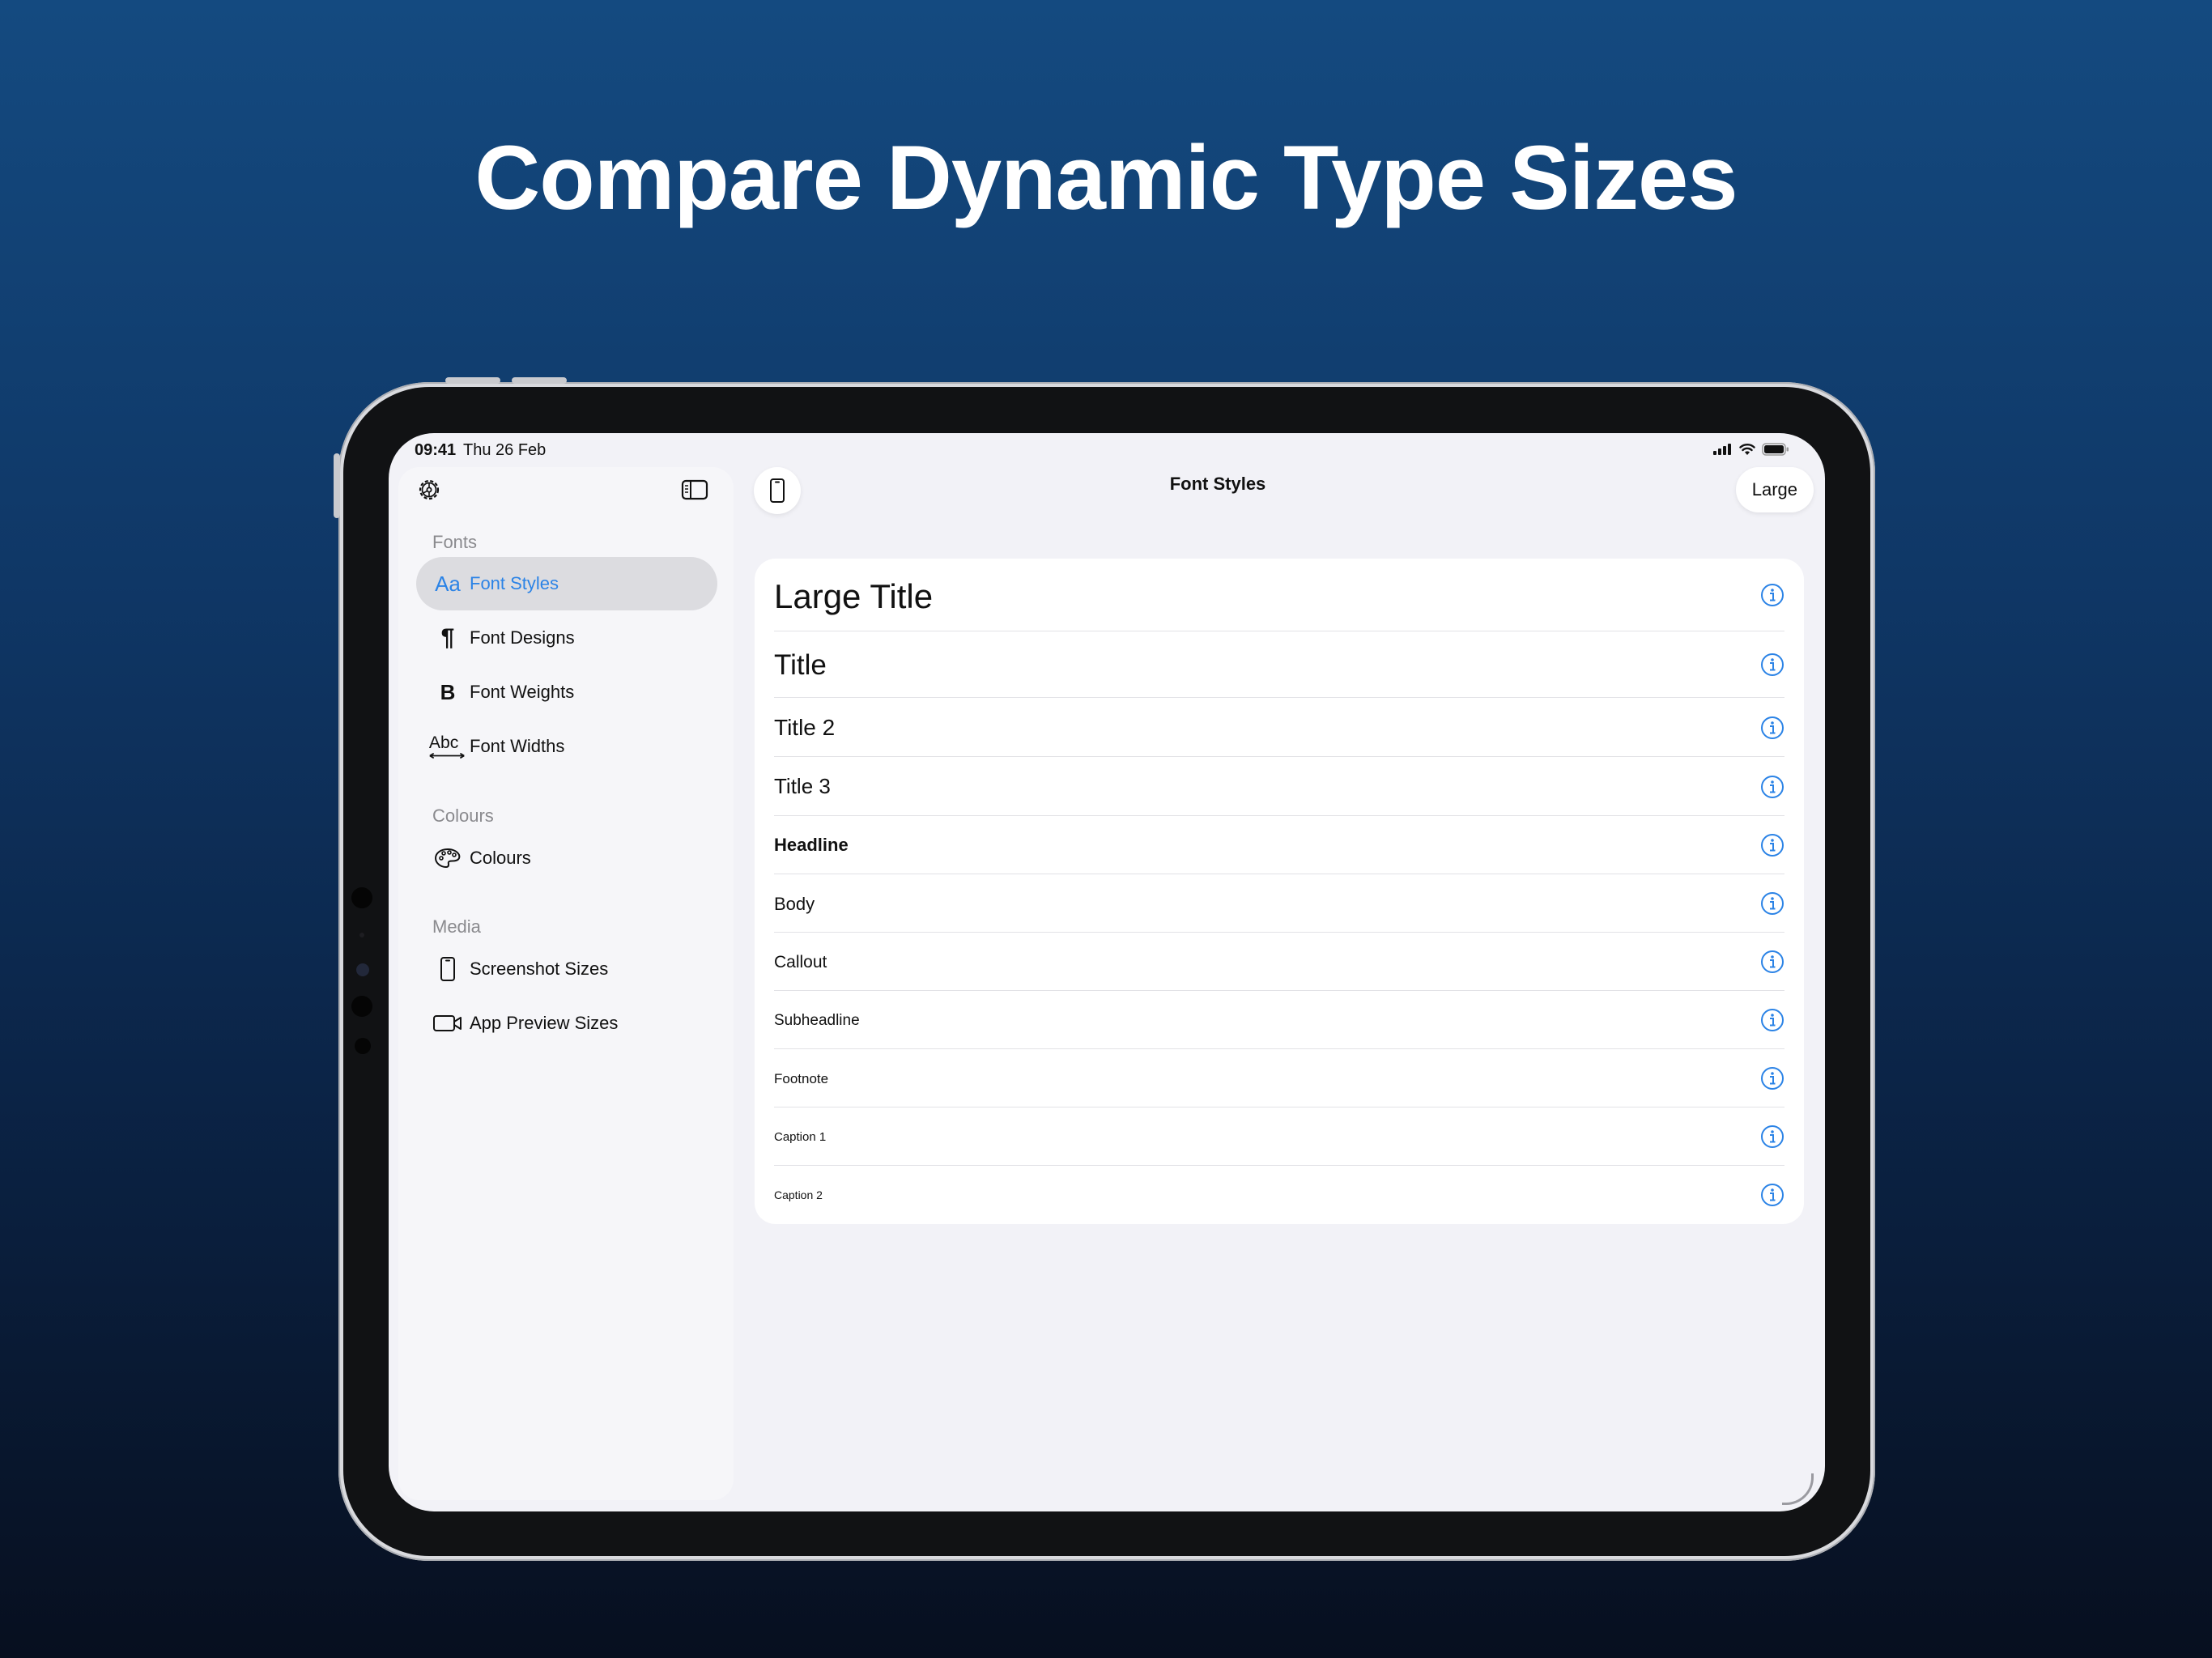  What do you see at coordinates (1776, 449) in the screenshot?
I see `battery-icon` at bounding box center [1776, 449].